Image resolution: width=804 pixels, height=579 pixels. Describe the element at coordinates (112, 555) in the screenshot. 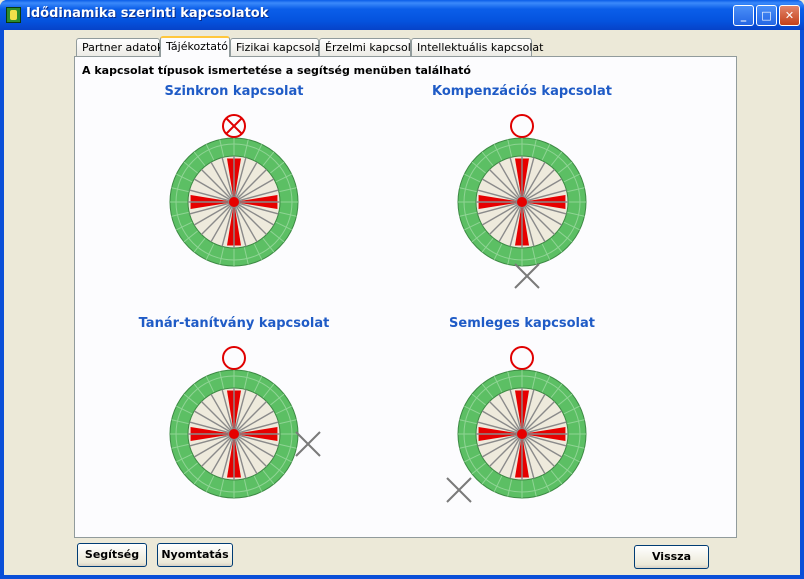

I see `help-button: Segítség` at that location.